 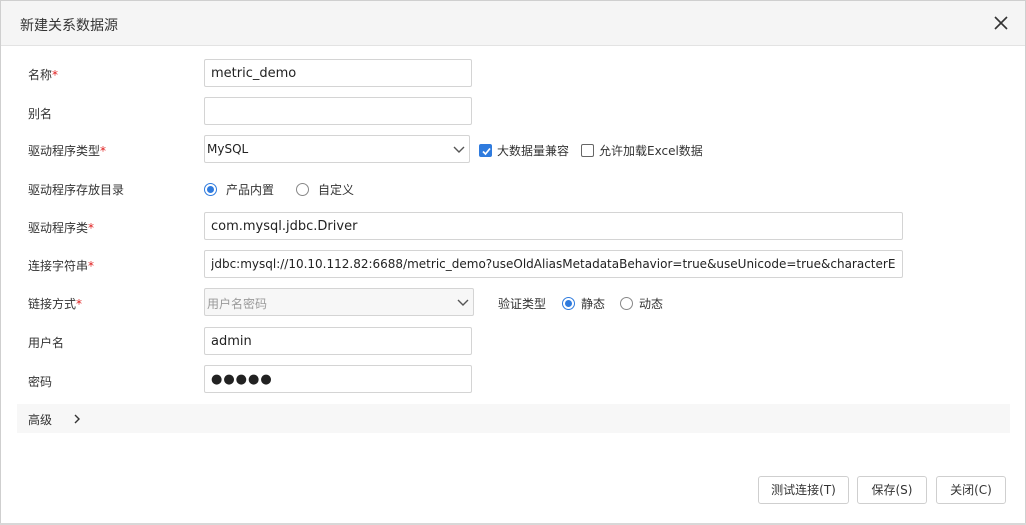 I want to click on auth-static-radio: 静态, so click(x=583, y=303).